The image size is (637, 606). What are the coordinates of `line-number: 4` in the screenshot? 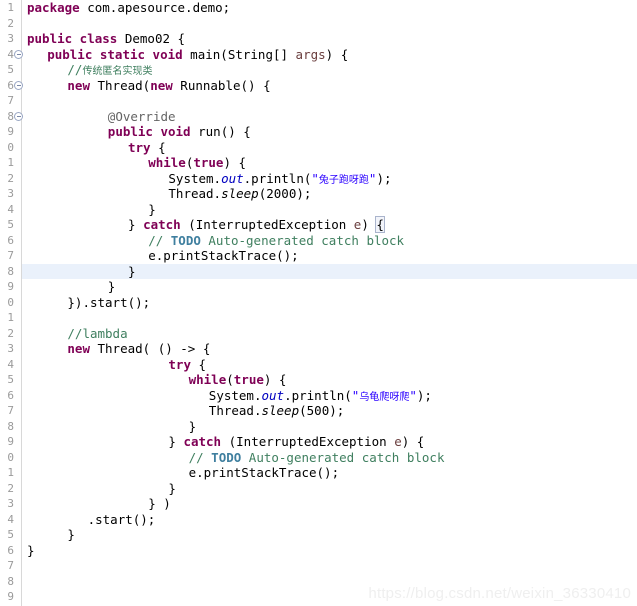 It's located at (10, 54).